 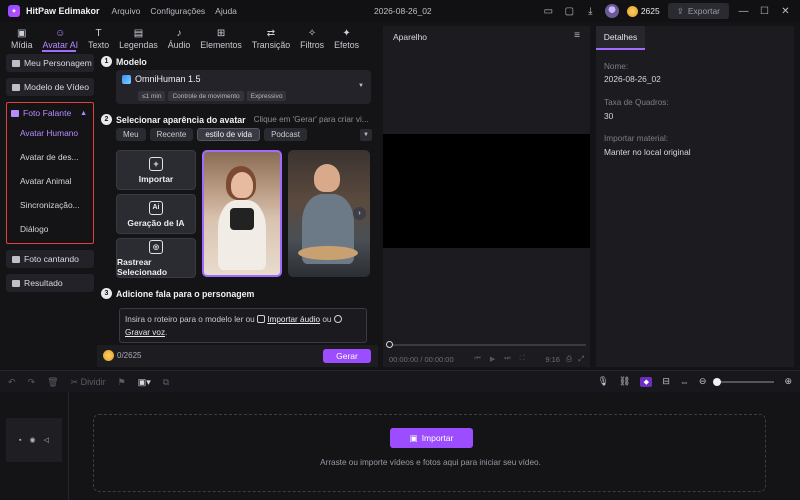 I want to click on tab-transicao: ⇄ Transição, so click(x=271, y=40).